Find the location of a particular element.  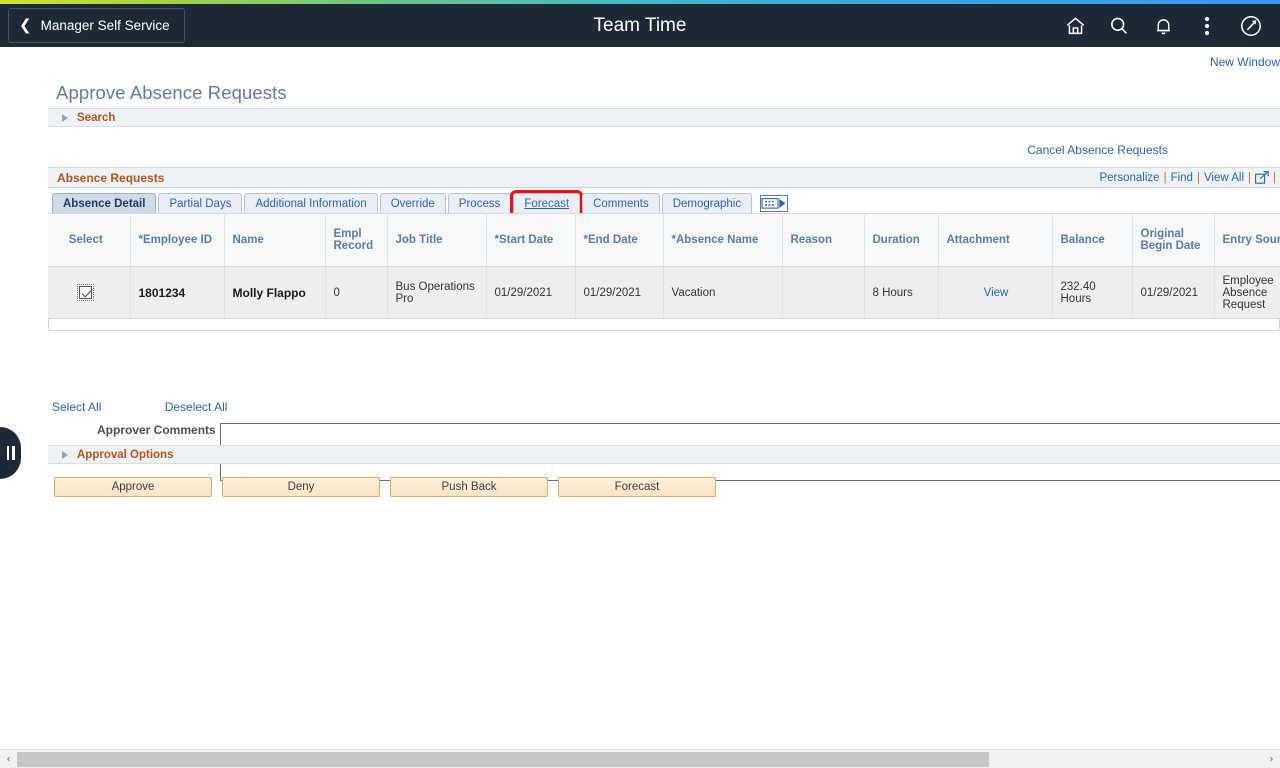

scrollbar-track is located at coordinates (640, 759).